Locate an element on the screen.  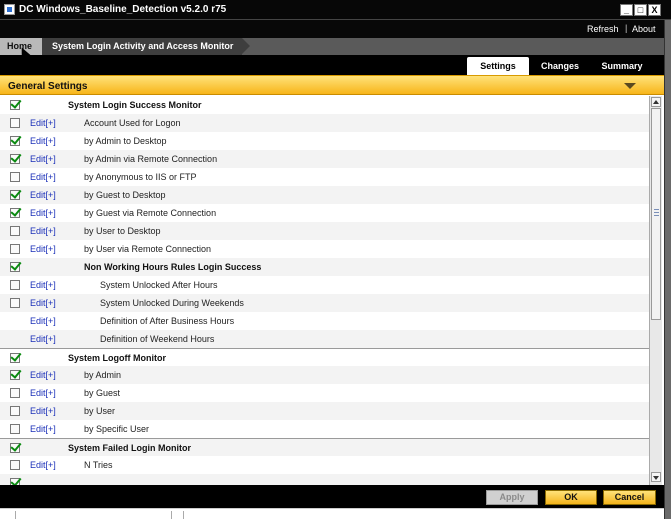
setting-row: Edit[+] N Tries is located at coordinates (324, 465).